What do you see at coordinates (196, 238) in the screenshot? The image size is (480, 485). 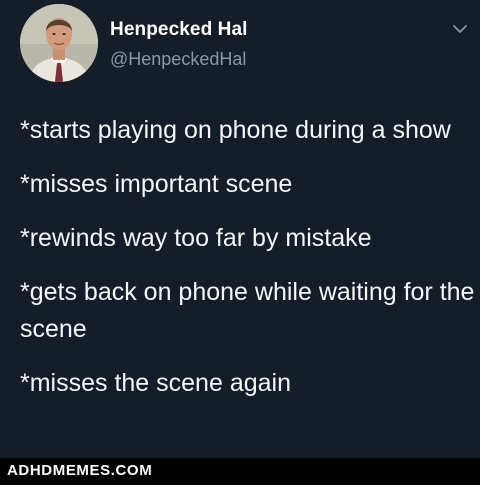 I see `tweet-line: *rewinds way too far by mistake` at bounding box center [196, 238].